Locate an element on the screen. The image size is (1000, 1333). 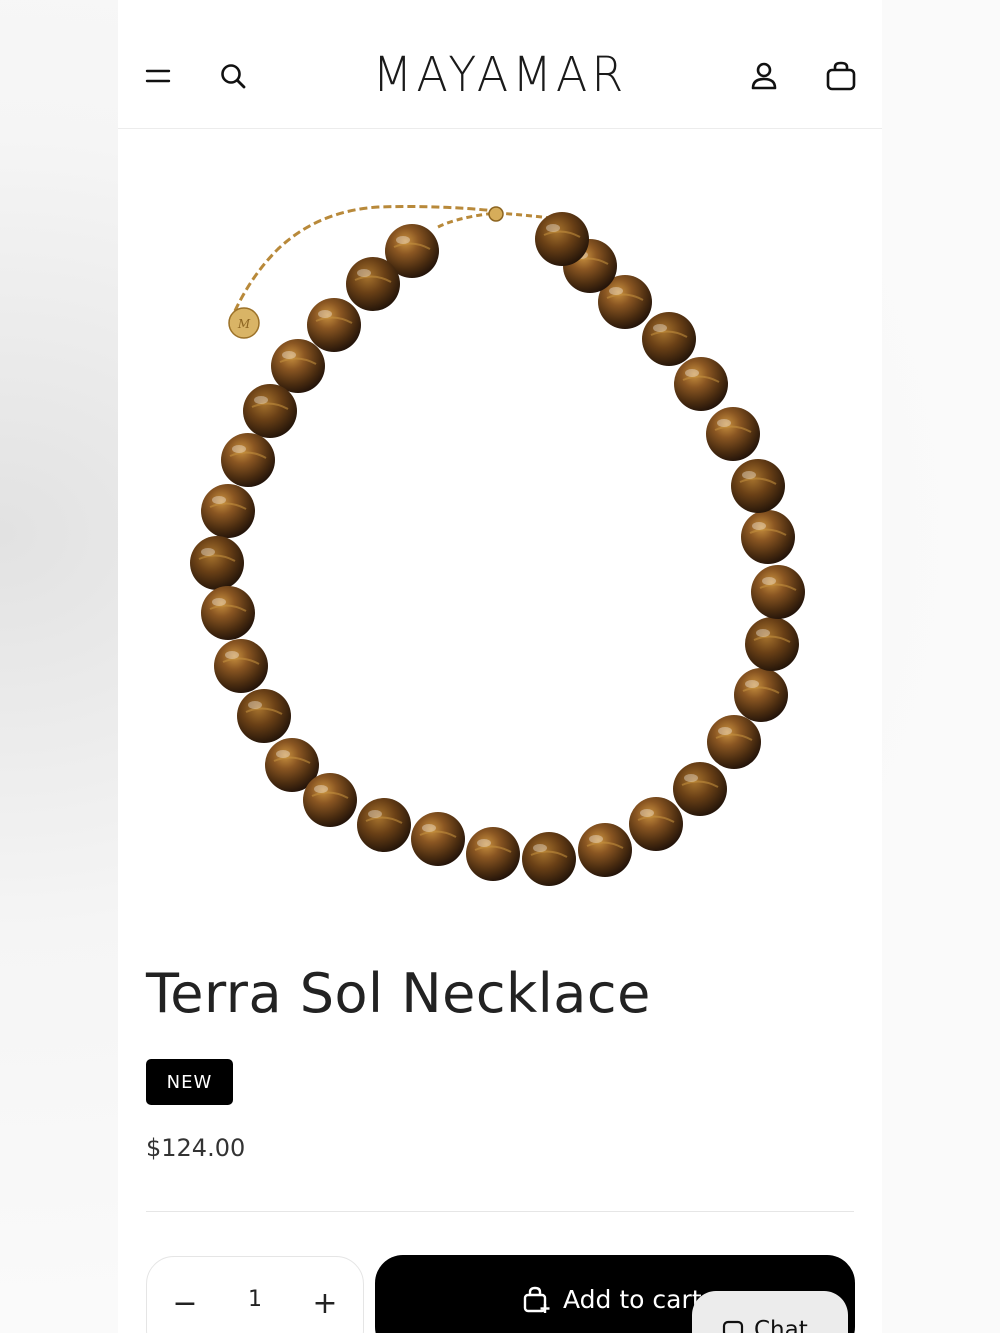
cart-add-icon is located at coordinates (536, 1299).